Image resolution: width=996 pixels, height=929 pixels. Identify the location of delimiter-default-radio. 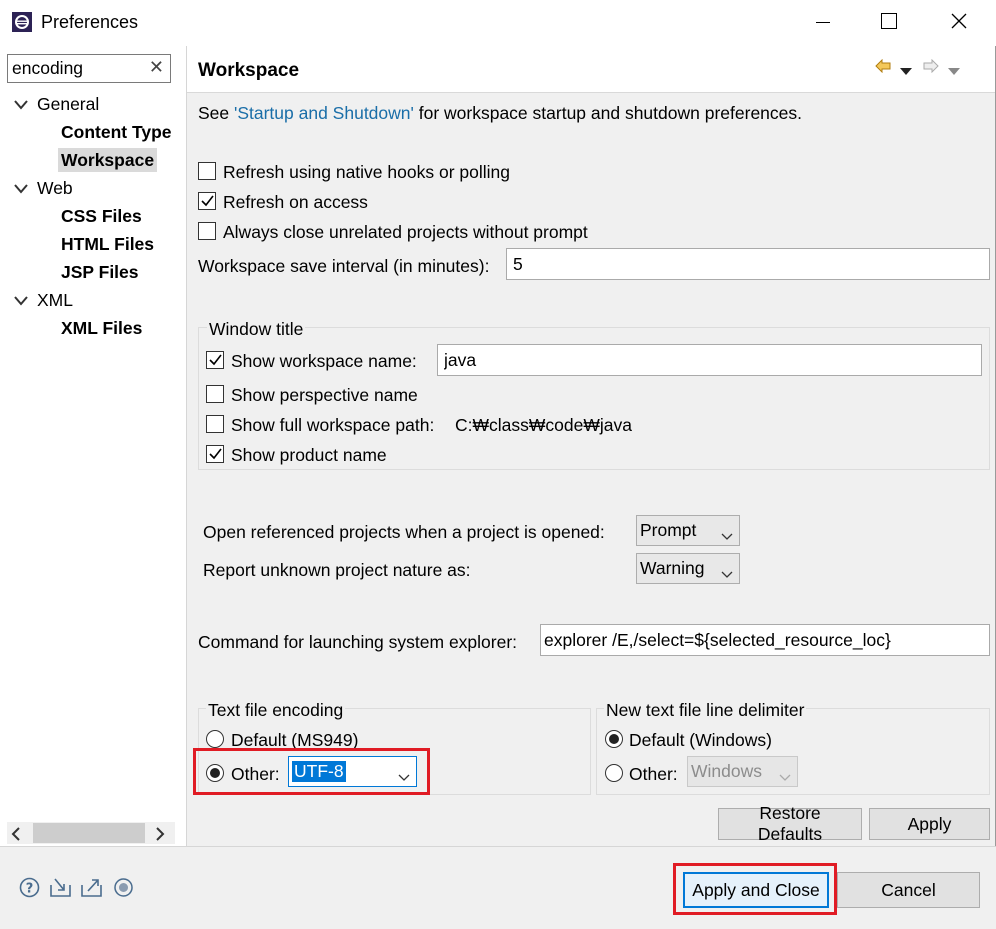
(614, 739).